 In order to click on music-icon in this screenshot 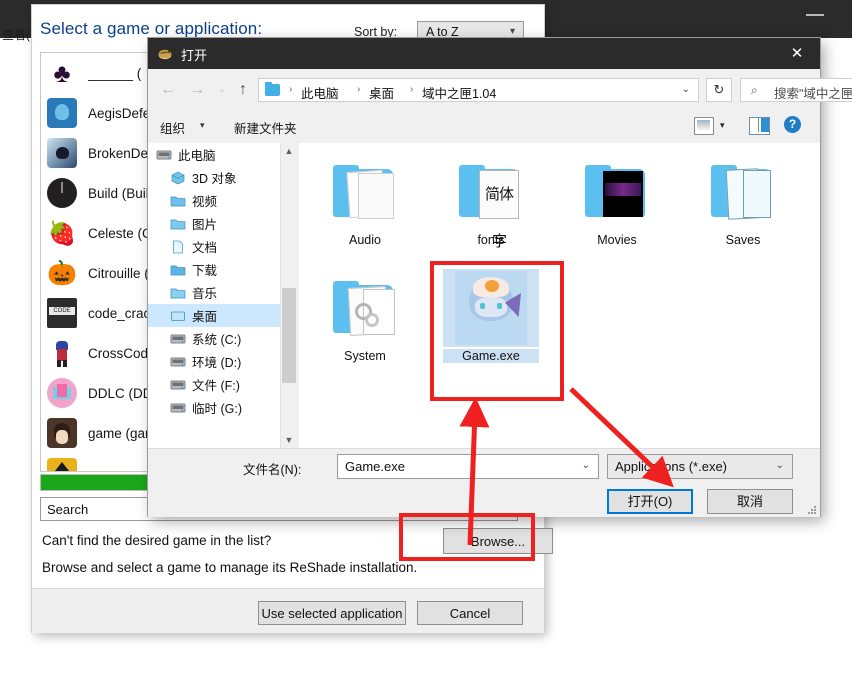, I will do `click(178, 293)`.